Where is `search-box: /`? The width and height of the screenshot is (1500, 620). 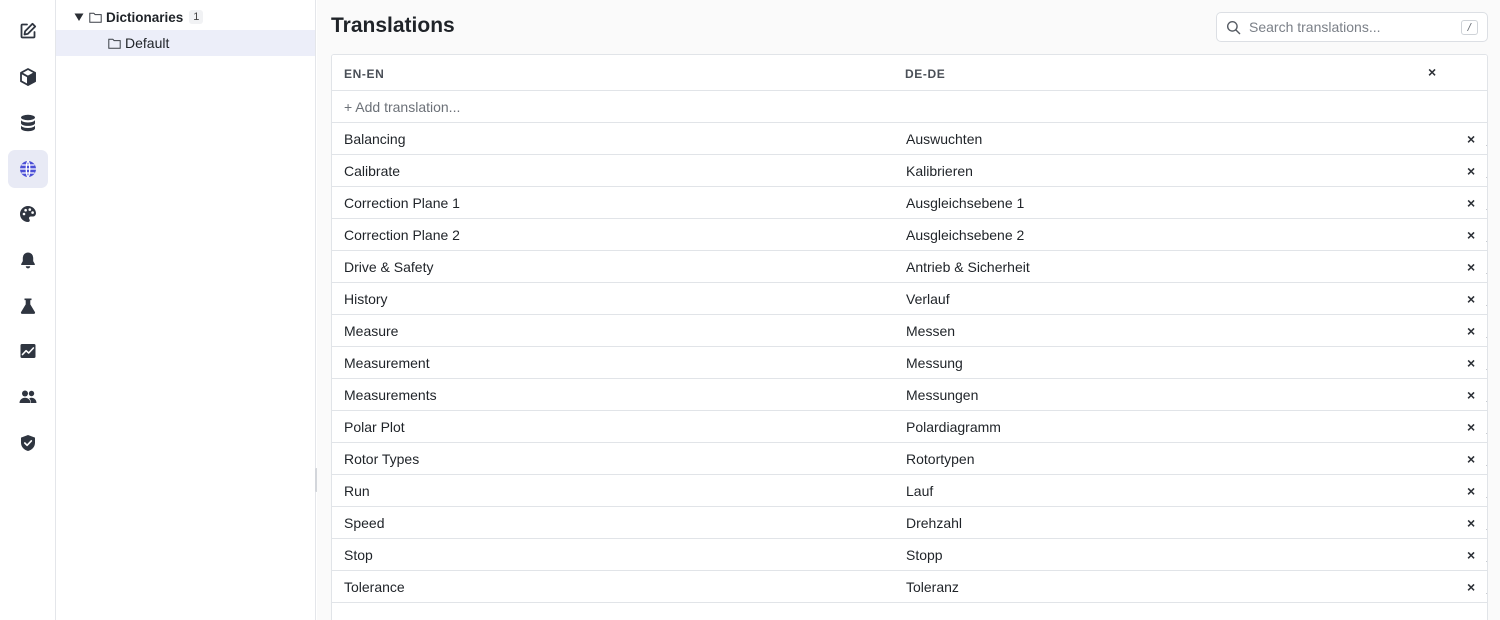
search-box: / is located at coordinates (1352, 27).